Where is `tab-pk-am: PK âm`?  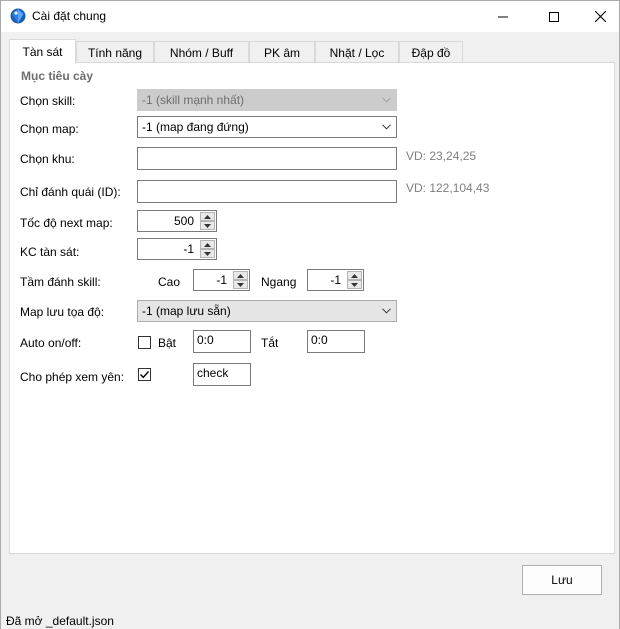
tab-pk-am: PK âm is located at coordinates (282, 52).